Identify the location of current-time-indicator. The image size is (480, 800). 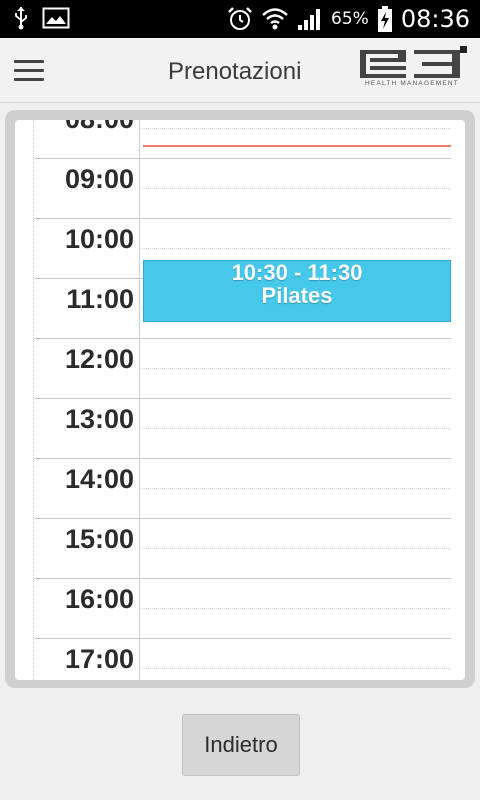
(297, 146).